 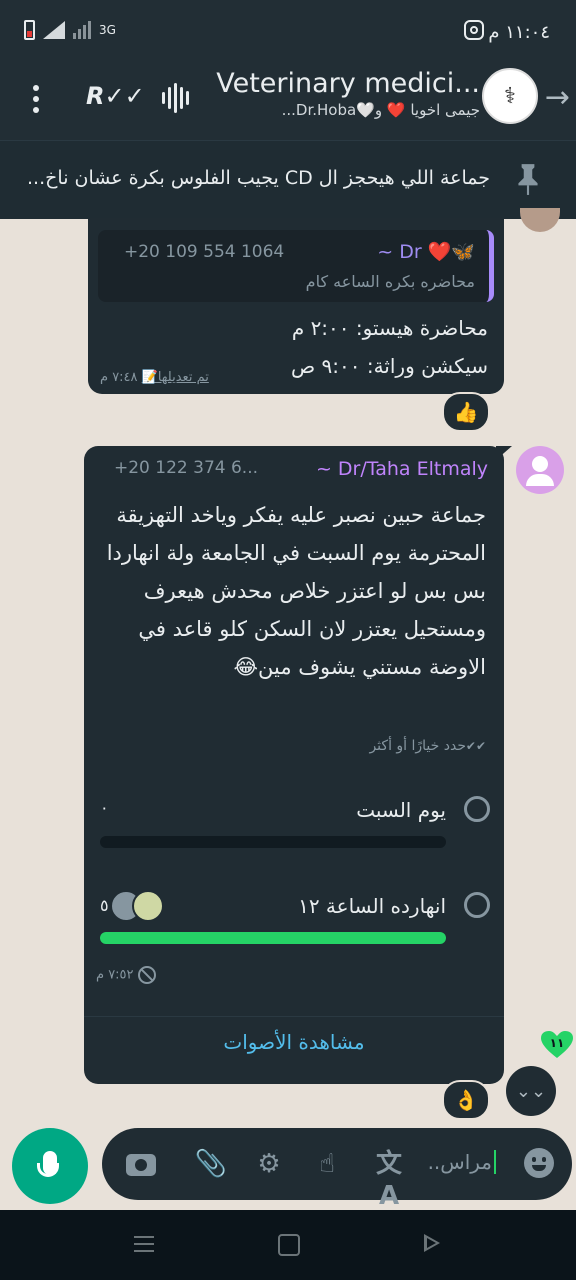 I want to click on more-options-icon, so click(x=36, y=99).